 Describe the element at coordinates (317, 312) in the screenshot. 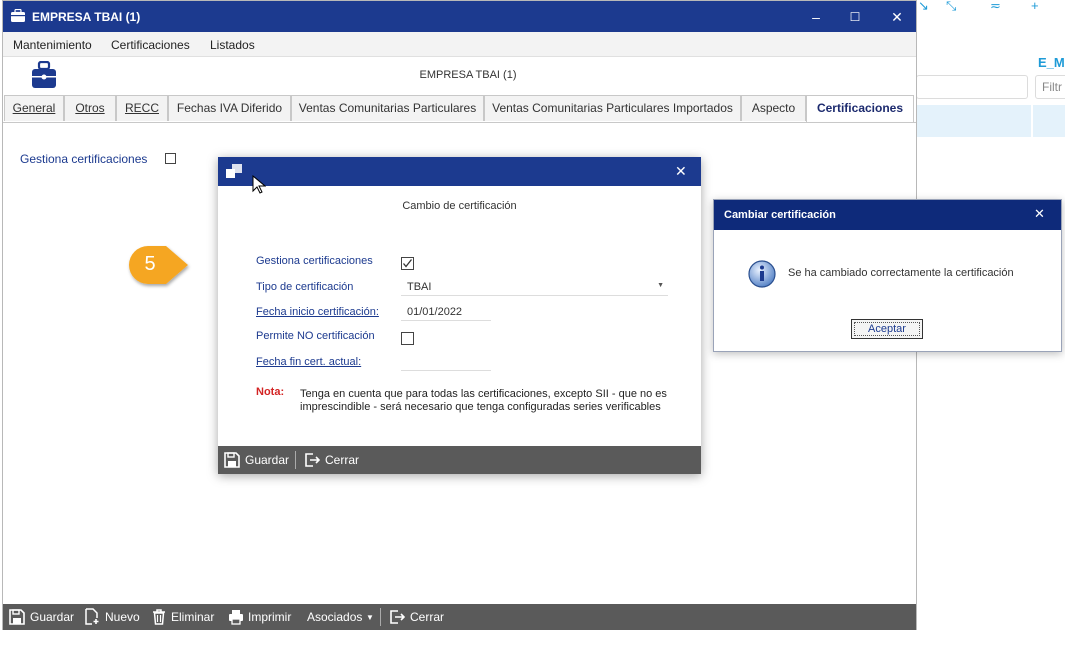

I see `fecha-inicio-label: Fecha inicio certificación:` at that location.